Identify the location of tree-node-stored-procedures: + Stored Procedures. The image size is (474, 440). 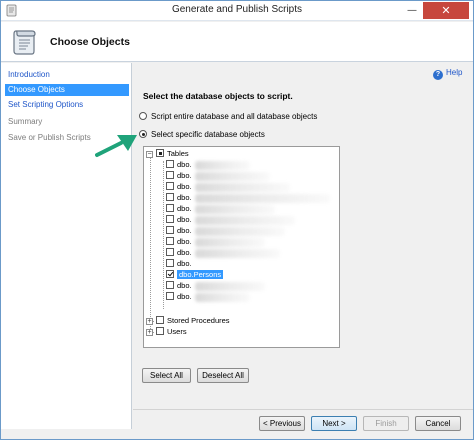
(188, 321).